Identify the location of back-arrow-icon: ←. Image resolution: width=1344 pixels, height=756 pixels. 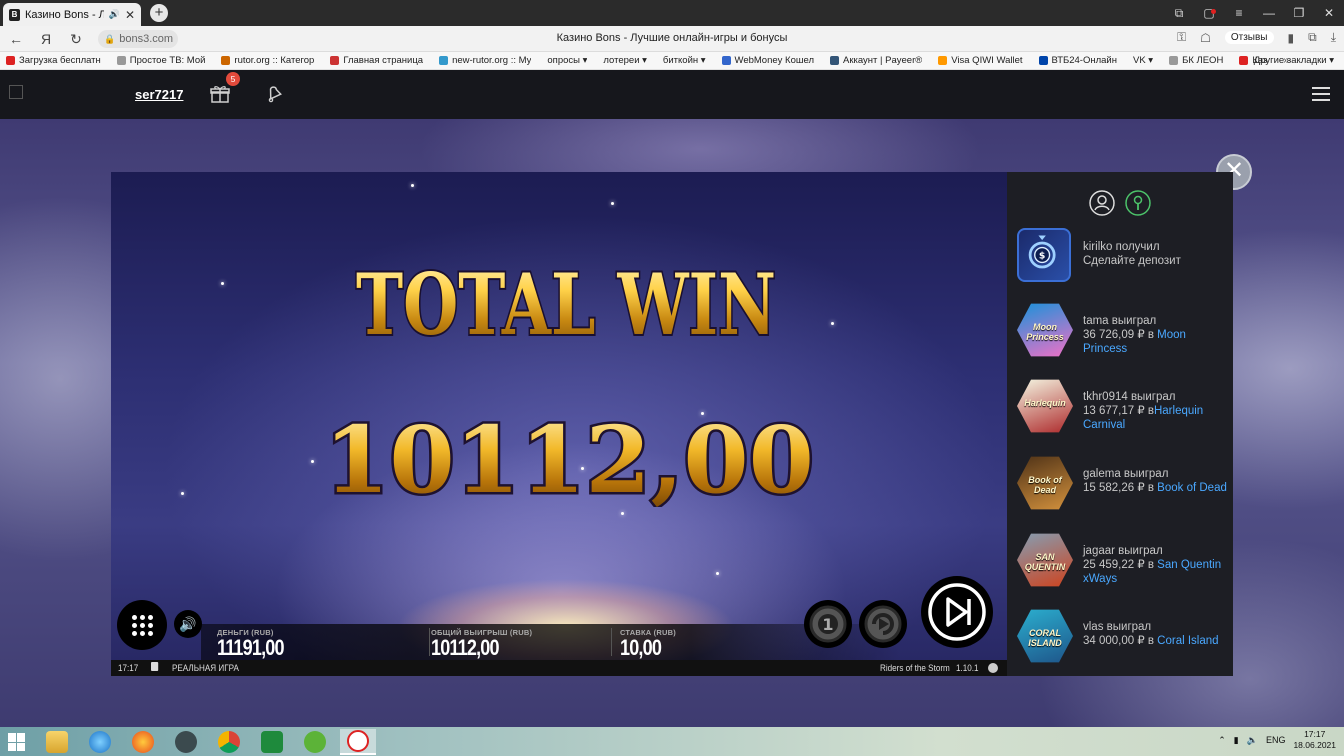
(16, 39).